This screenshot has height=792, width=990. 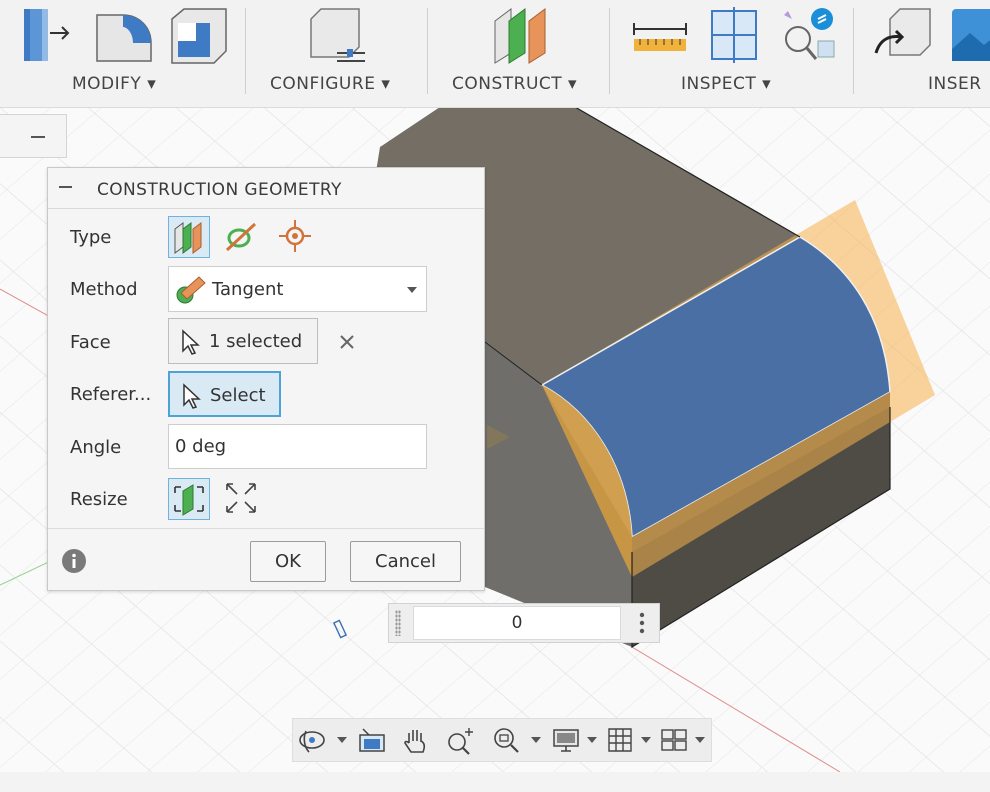 I want to click on plane-type-icon, so click(x=188, y=238).